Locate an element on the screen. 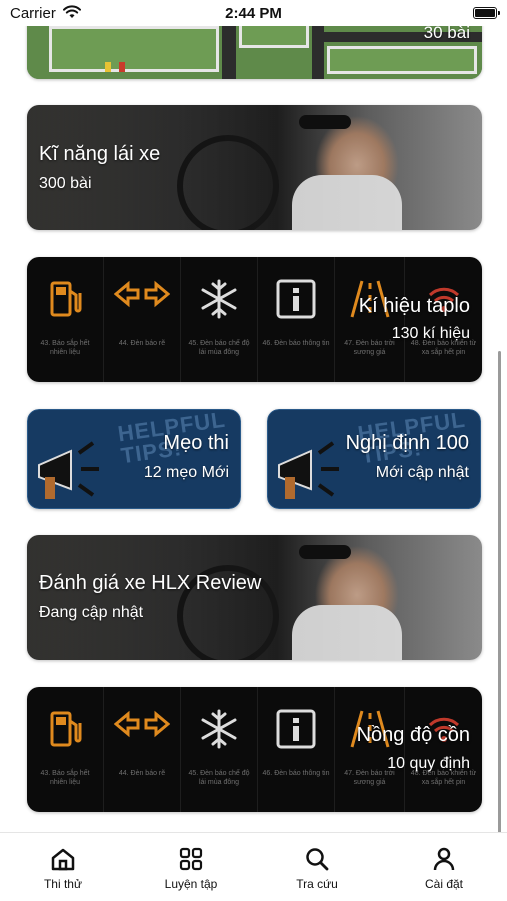  card-title: Mẹo thi is located at coordinates (196, 443).